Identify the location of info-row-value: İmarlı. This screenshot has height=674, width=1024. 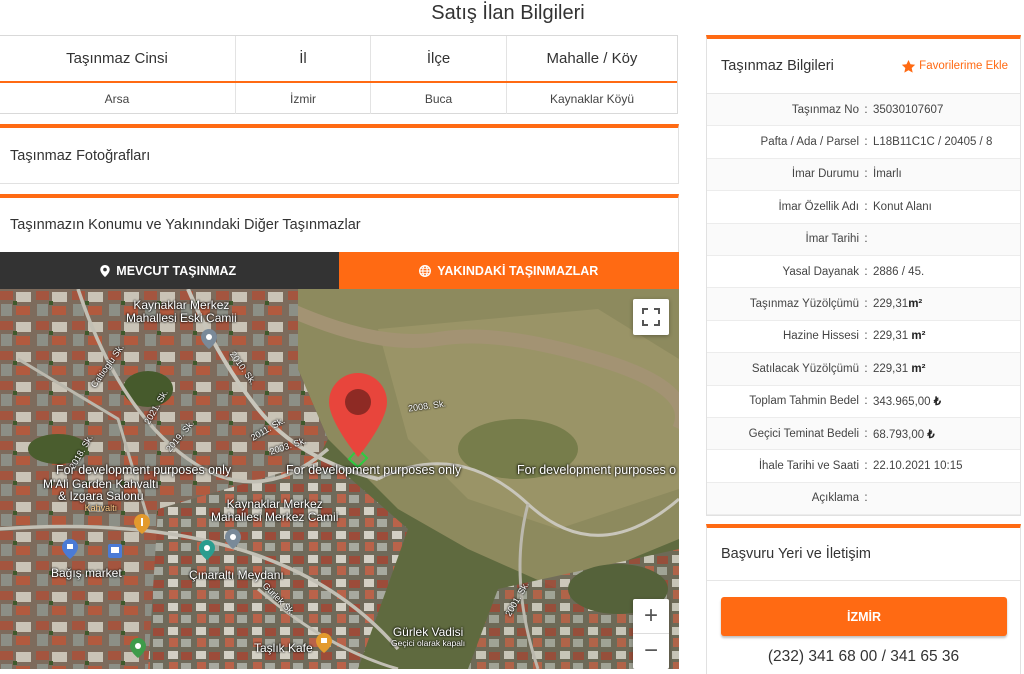
(946, 174).